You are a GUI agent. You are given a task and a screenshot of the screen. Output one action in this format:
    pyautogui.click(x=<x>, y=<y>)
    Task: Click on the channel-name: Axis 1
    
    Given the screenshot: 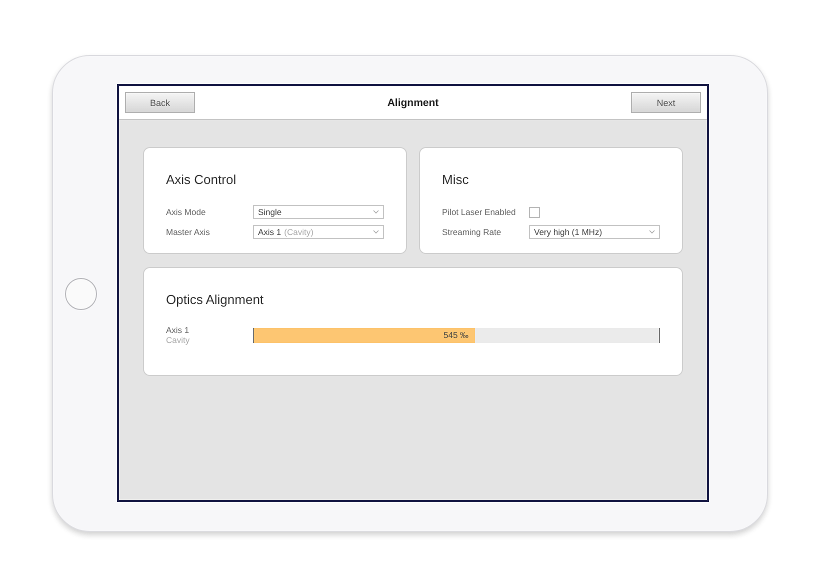 What is the action you would take?
    pyautogui.click(x=178, y=330)
    